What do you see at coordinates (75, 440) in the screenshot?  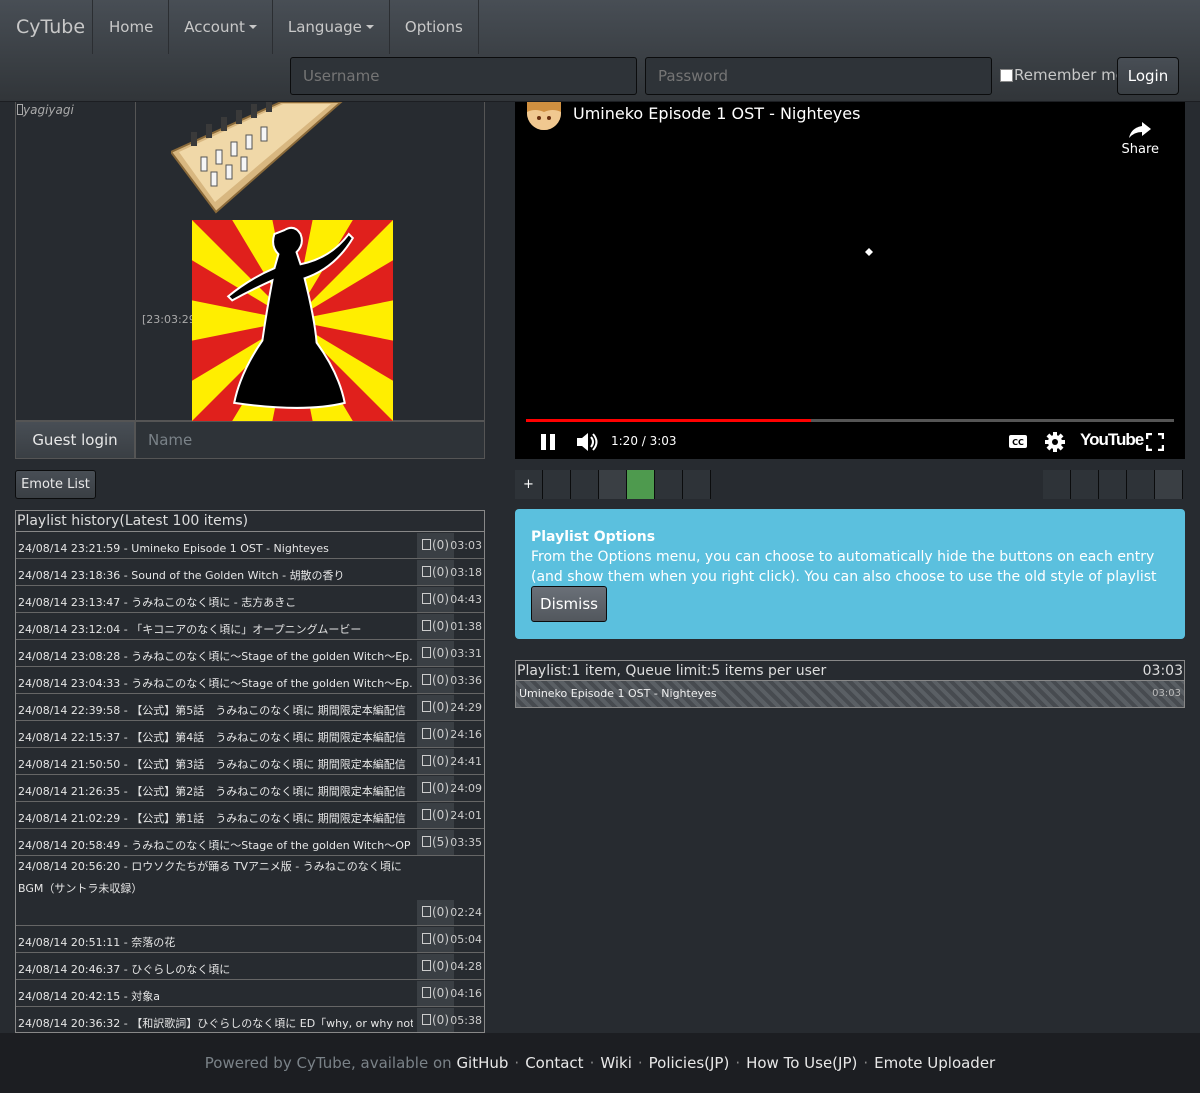 I see `guest-login-button: Guest login` at bounding box center [75, 440].